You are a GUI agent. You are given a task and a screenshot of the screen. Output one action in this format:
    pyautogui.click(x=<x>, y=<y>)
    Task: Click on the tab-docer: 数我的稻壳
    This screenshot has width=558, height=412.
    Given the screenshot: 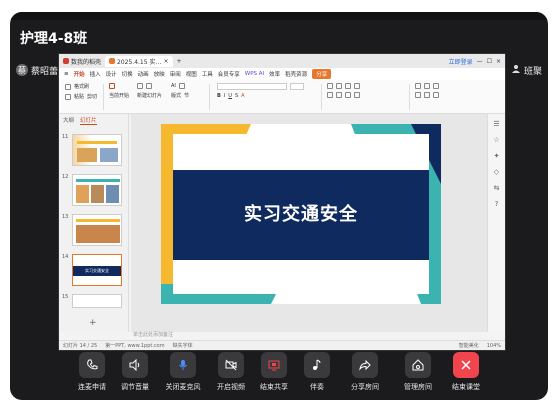 What is the action you would take?
    pyautogui.click(x=82, y=61)
    